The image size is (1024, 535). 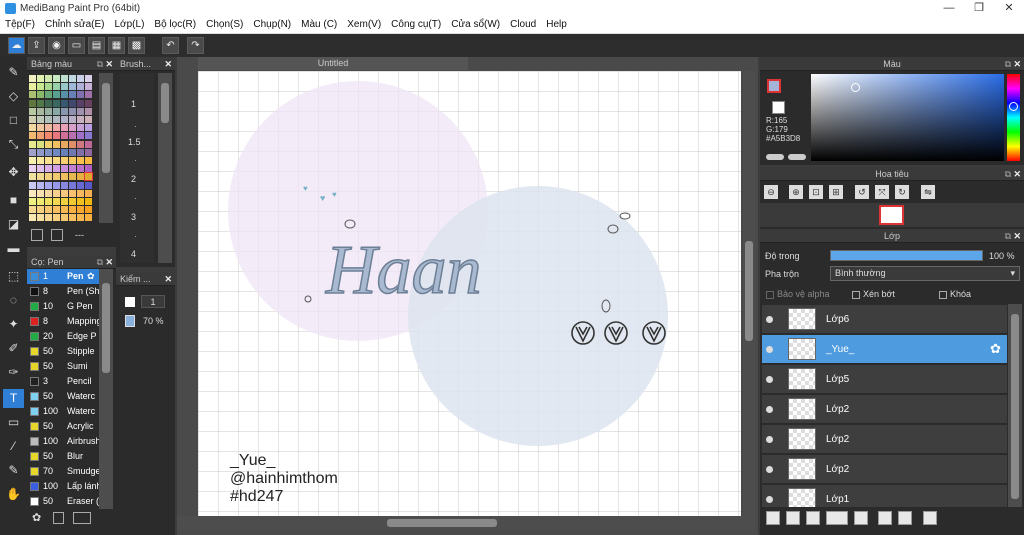 What do you see at coordinates (13, 398) in the screenshot?
I see `text-tool-icon: T` at bounding box center [13, 398].